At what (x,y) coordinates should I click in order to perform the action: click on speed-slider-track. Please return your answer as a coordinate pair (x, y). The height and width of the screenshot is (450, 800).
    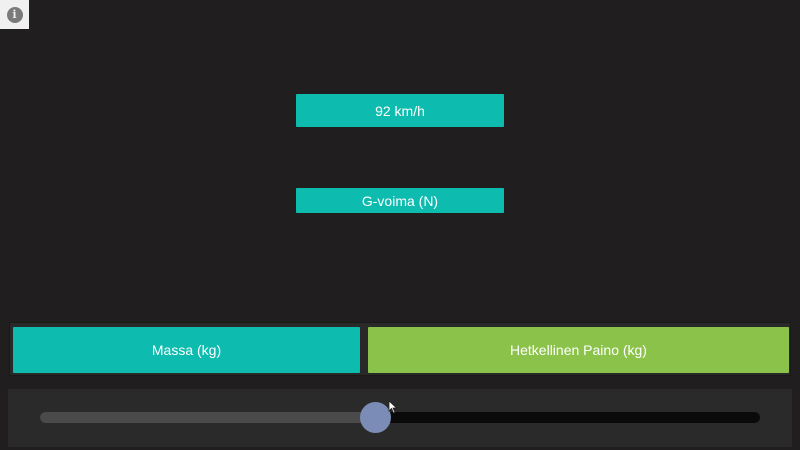
    Looking at the image, I should click on (400, 416).